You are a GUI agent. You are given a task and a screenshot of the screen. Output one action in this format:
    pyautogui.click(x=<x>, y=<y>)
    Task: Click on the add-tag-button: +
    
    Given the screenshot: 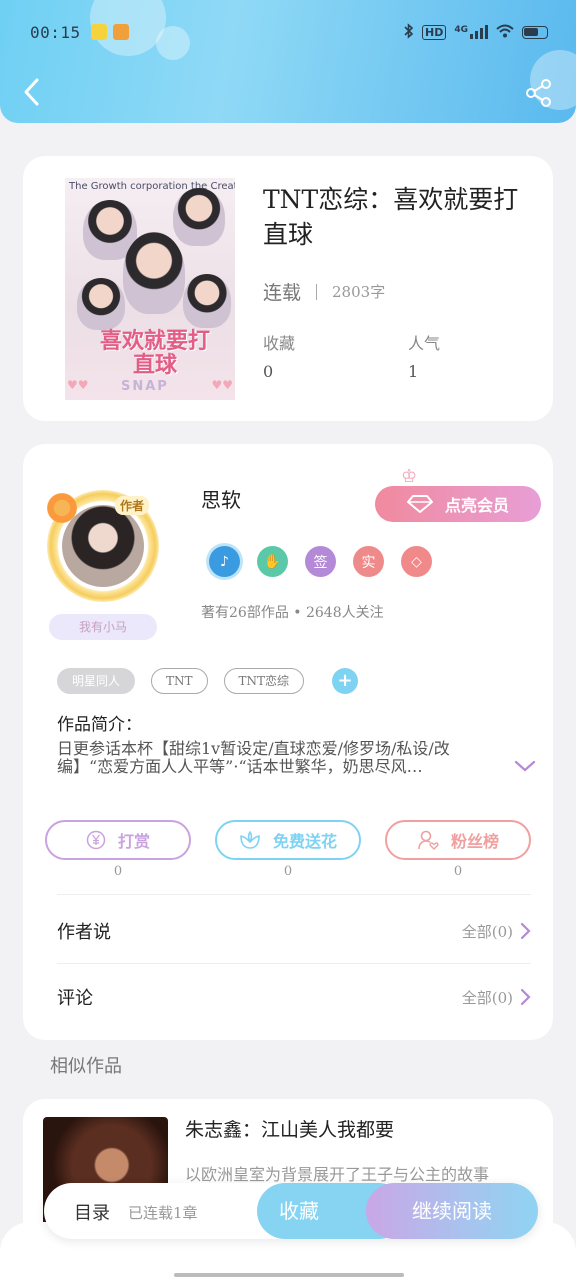 What is the action you would take?
    pyautogui.click(x=345, y=681)
    